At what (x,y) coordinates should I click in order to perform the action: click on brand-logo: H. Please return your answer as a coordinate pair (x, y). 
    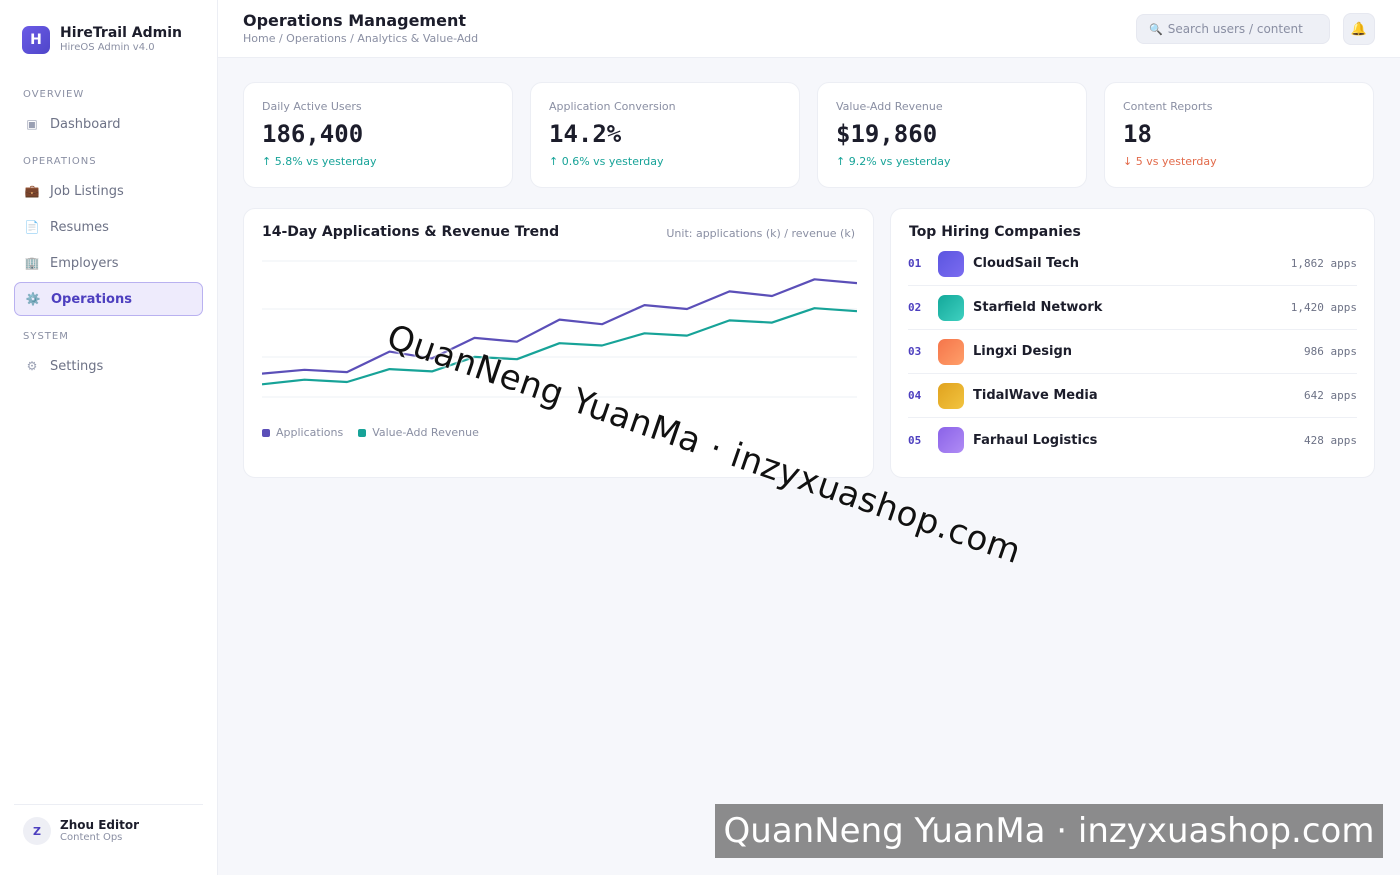
    Looking at the image, I should click on (36, 39).